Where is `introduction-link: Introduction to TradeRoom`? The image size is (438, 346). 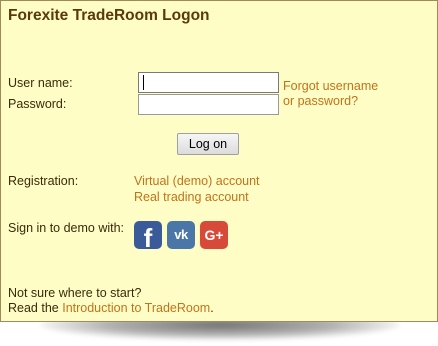 introduction-link: Introduction to TradeRoom is located at coordinates (136, 308).